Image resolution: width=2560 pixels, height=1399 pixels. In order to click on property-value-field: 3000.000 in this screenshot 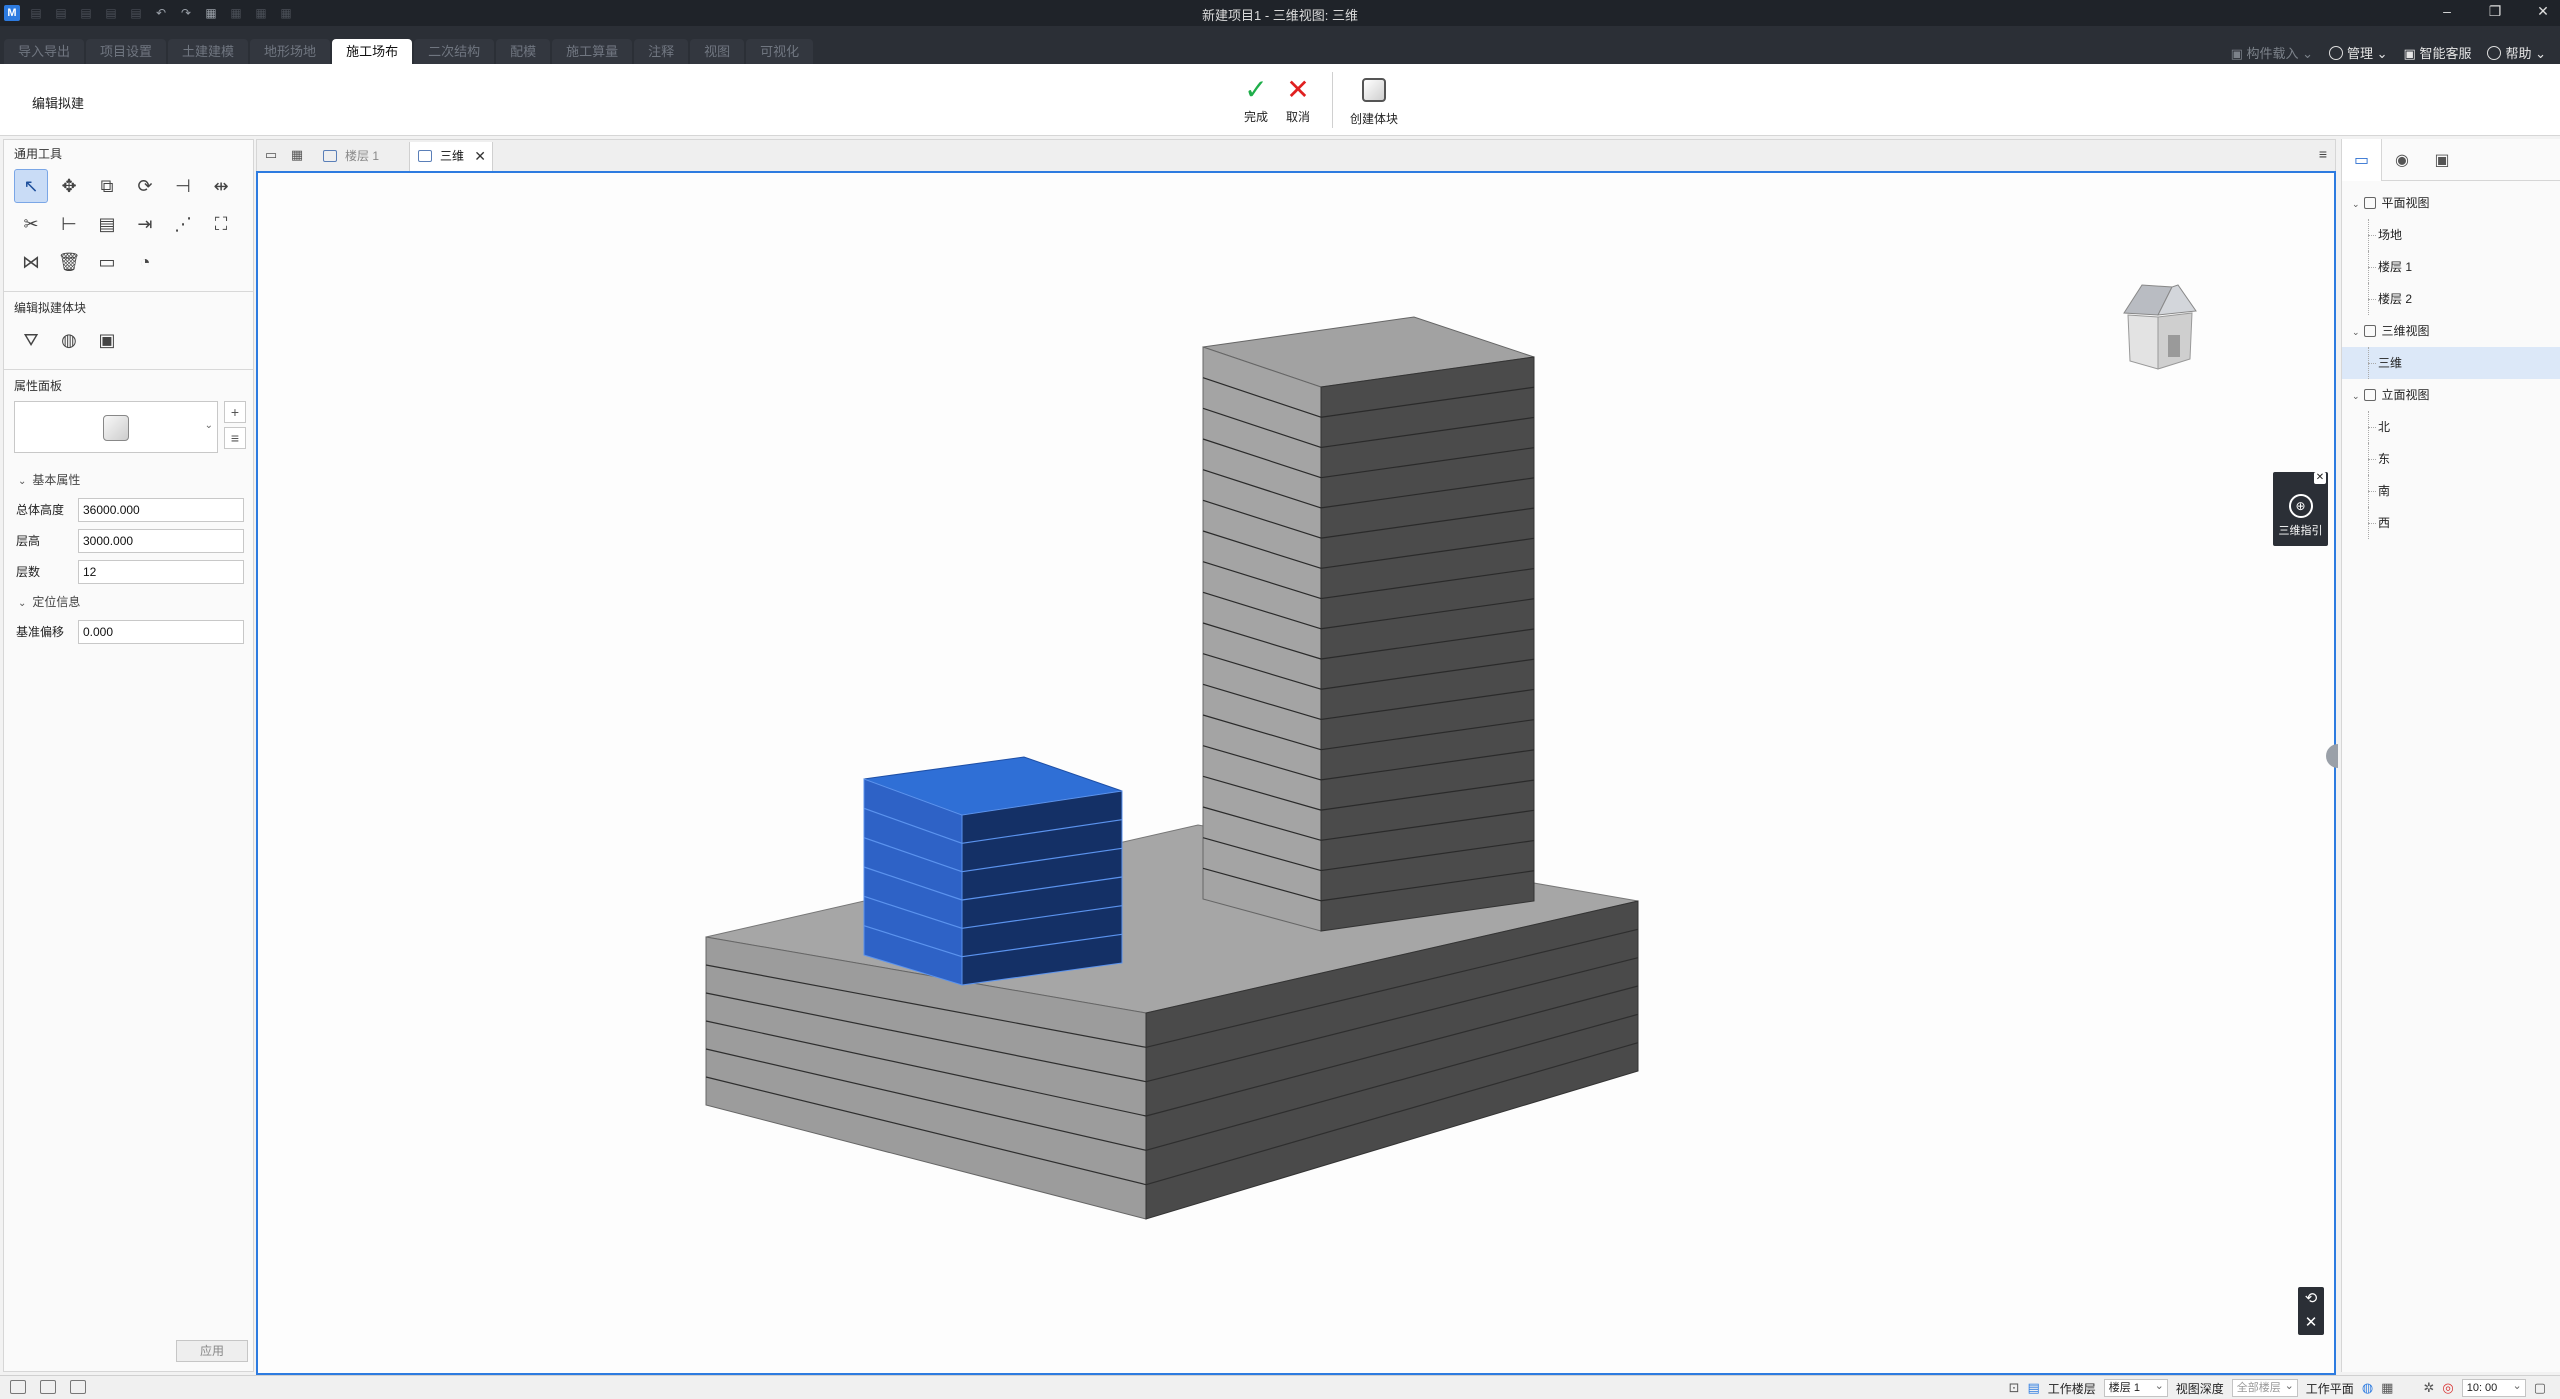, I will do `click(161, 540)`.